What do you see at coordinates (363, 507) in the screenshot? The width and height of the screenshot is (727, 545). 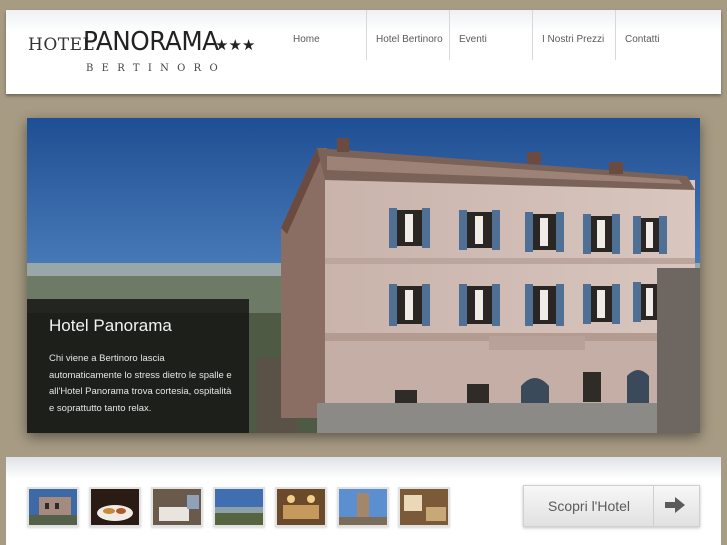 I see `thumb-tower` at bounding box center [363, 507].